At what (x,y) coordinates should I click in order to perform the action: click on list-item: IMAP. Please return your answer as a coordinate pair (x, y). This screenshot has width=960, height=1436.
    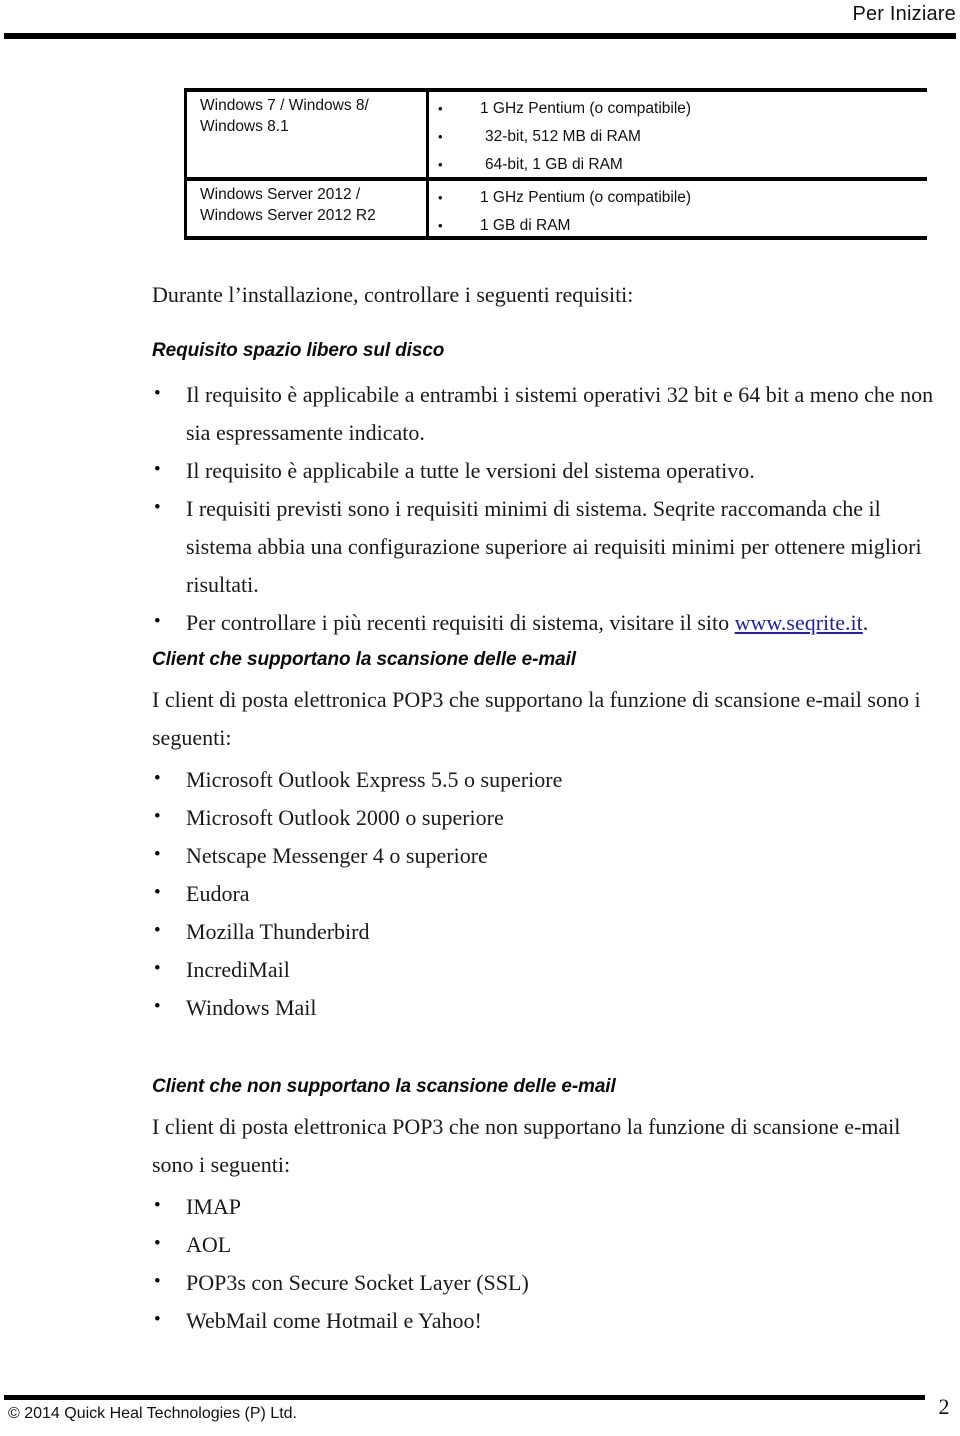
    Looking at the image, I should click on (543, 1206).